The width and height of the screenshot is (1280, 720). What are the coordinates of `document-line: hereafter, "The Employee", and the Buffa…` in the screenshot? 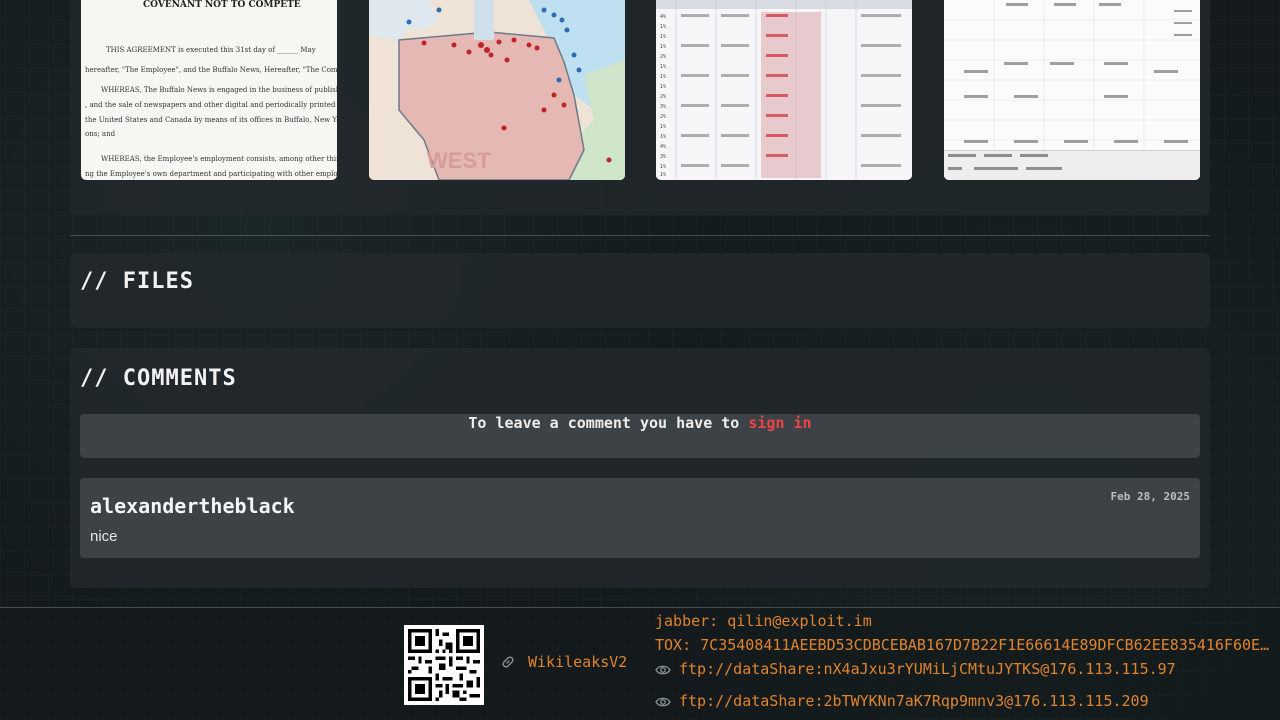 It's located at (211, 70).